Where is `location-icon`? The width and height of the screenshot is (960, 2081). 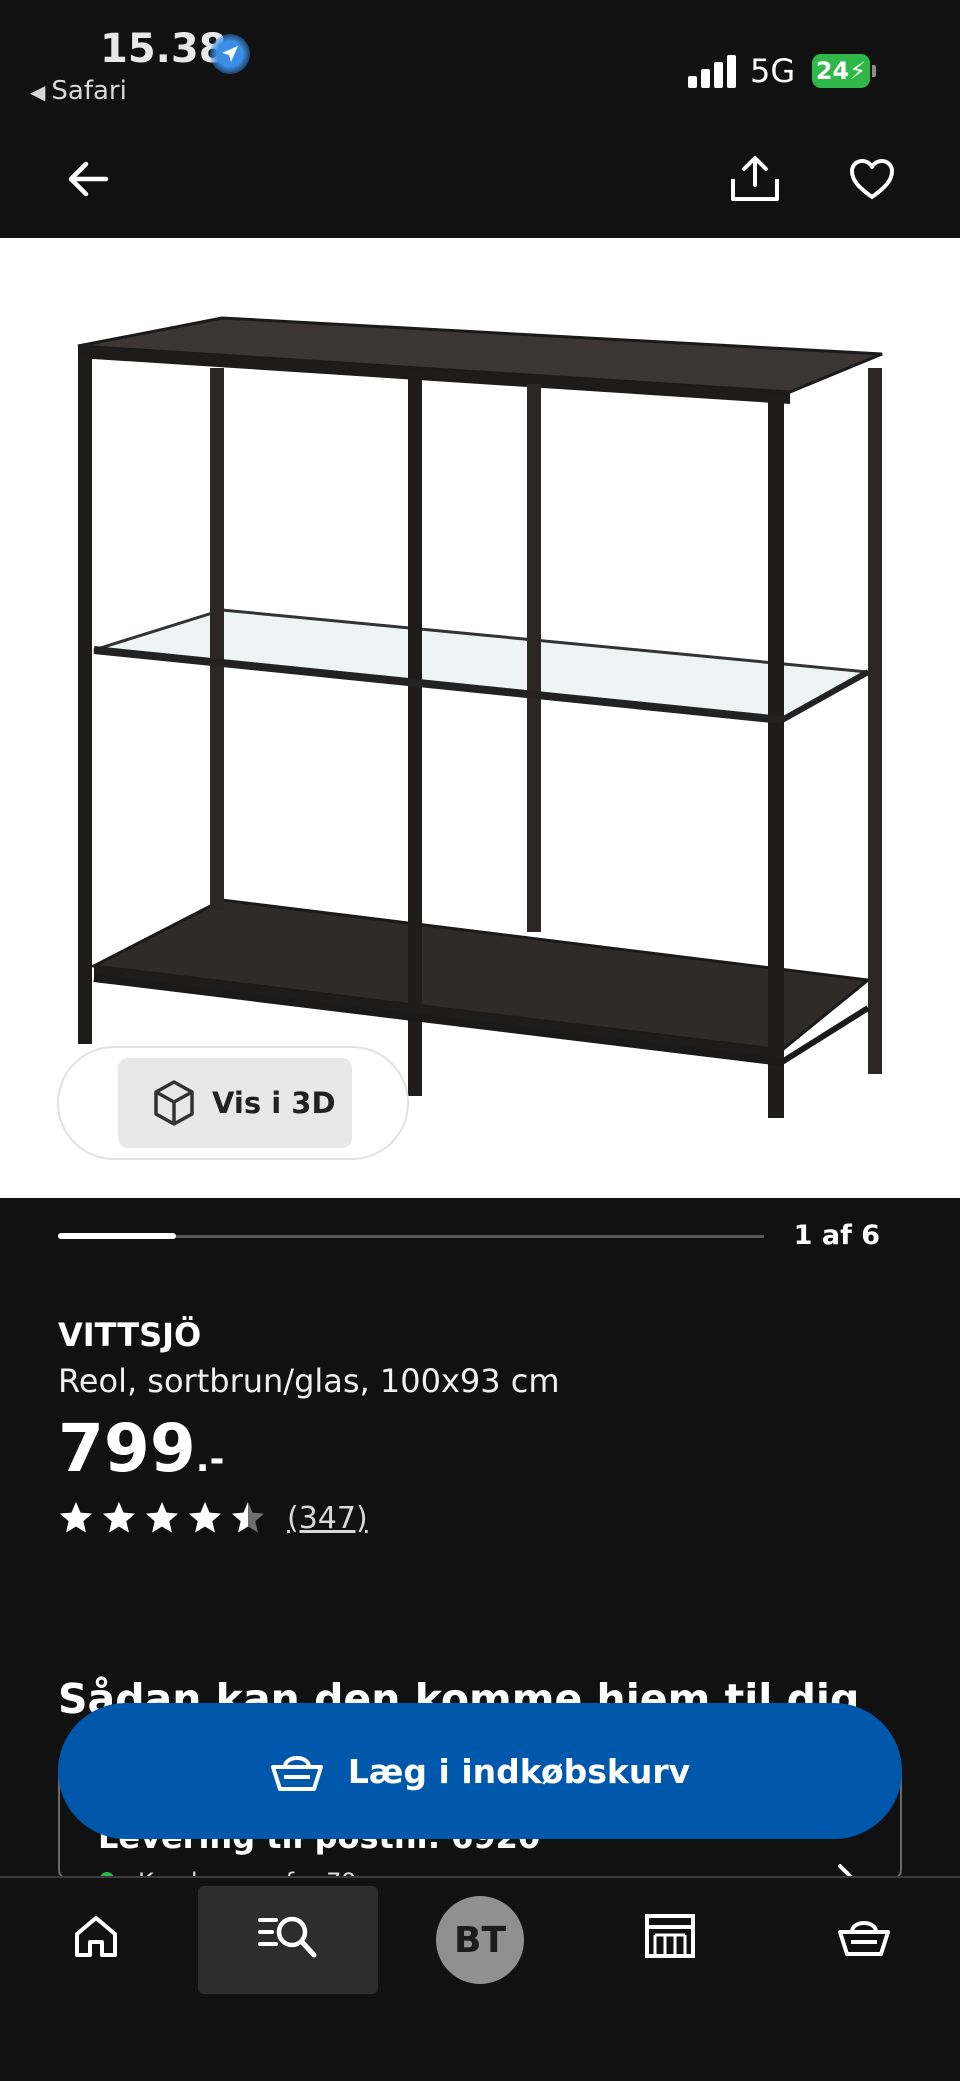
location-icon is located at coordinates (230, 54).